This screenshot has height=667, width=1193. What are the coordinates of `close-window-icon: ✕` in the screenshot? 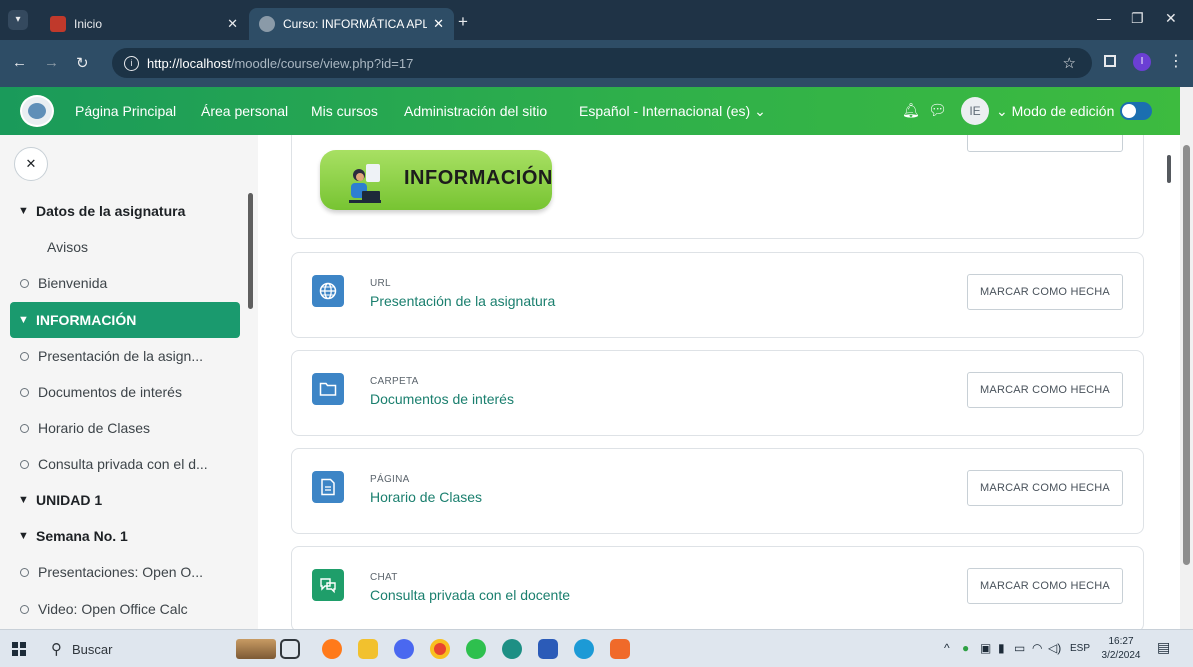 It's located at (1171, 18).